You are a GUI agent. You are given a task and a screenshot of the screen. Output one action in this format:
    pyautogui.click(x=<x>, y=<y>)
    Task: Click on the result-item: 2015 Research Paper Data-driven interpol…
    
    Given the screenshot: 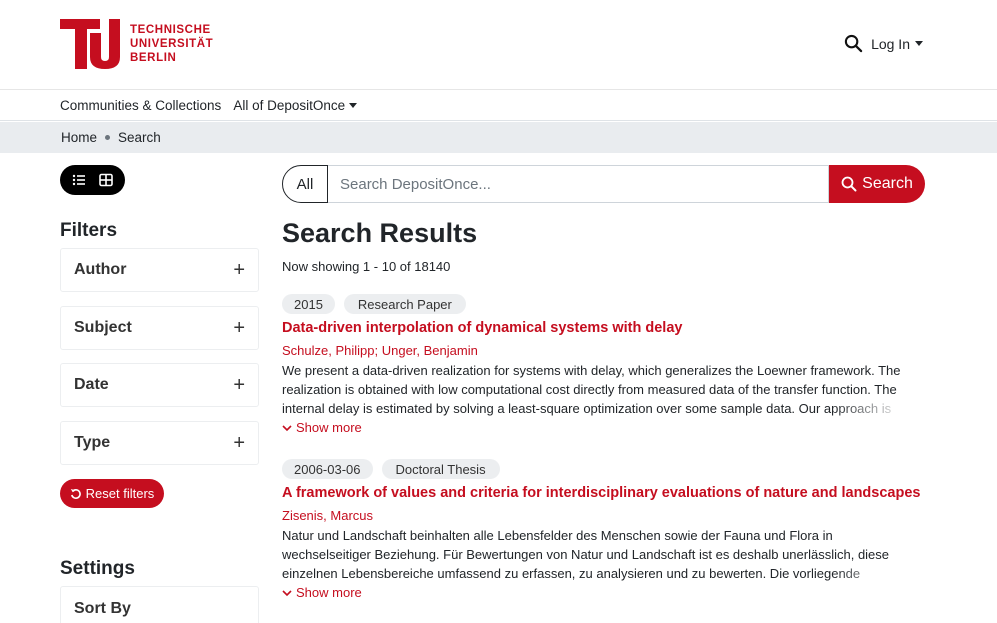 What is the action you would take?
    pyautogui.click(x=603, y=364)
    